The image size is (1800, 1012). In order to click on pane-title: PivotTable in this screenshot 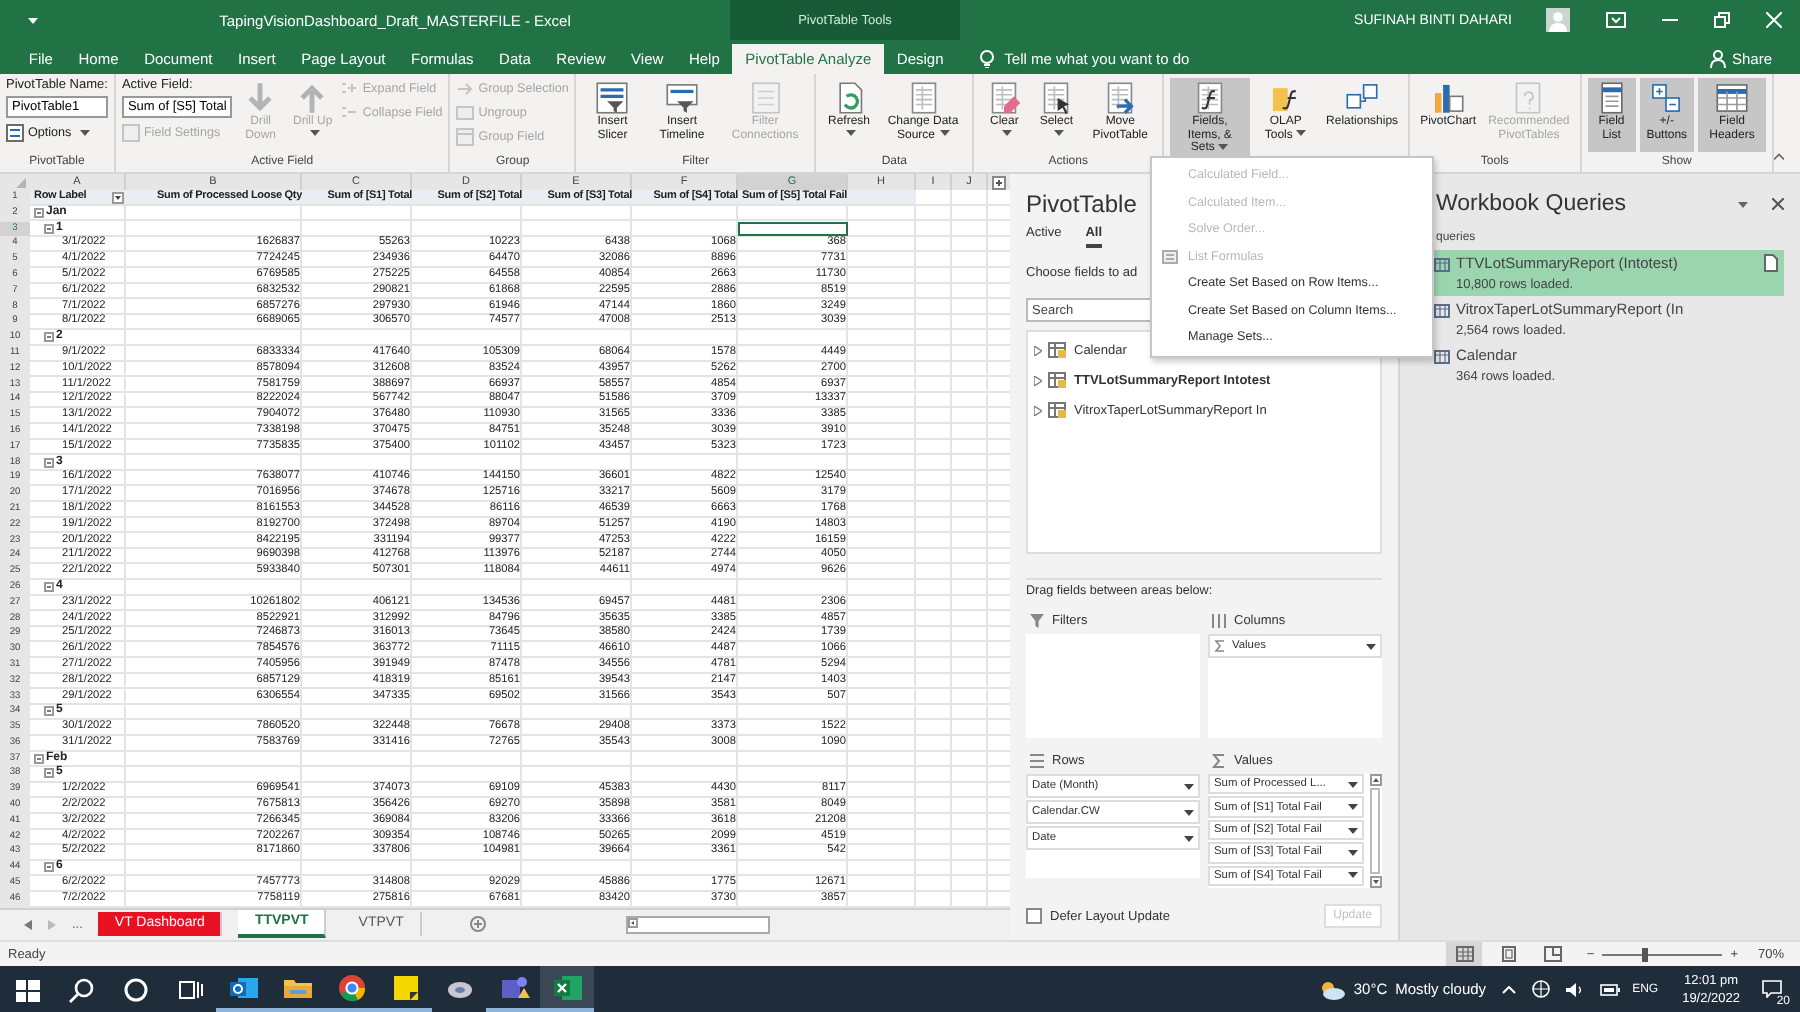, I will do `click(1081, 205)`.